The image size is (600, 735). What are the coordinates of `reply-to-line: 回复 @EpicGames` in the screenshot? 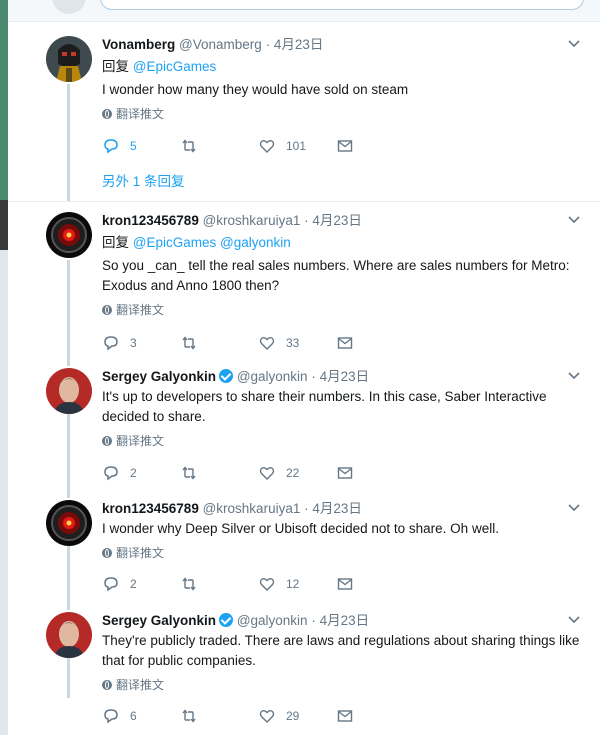 It's located at (341, 67).